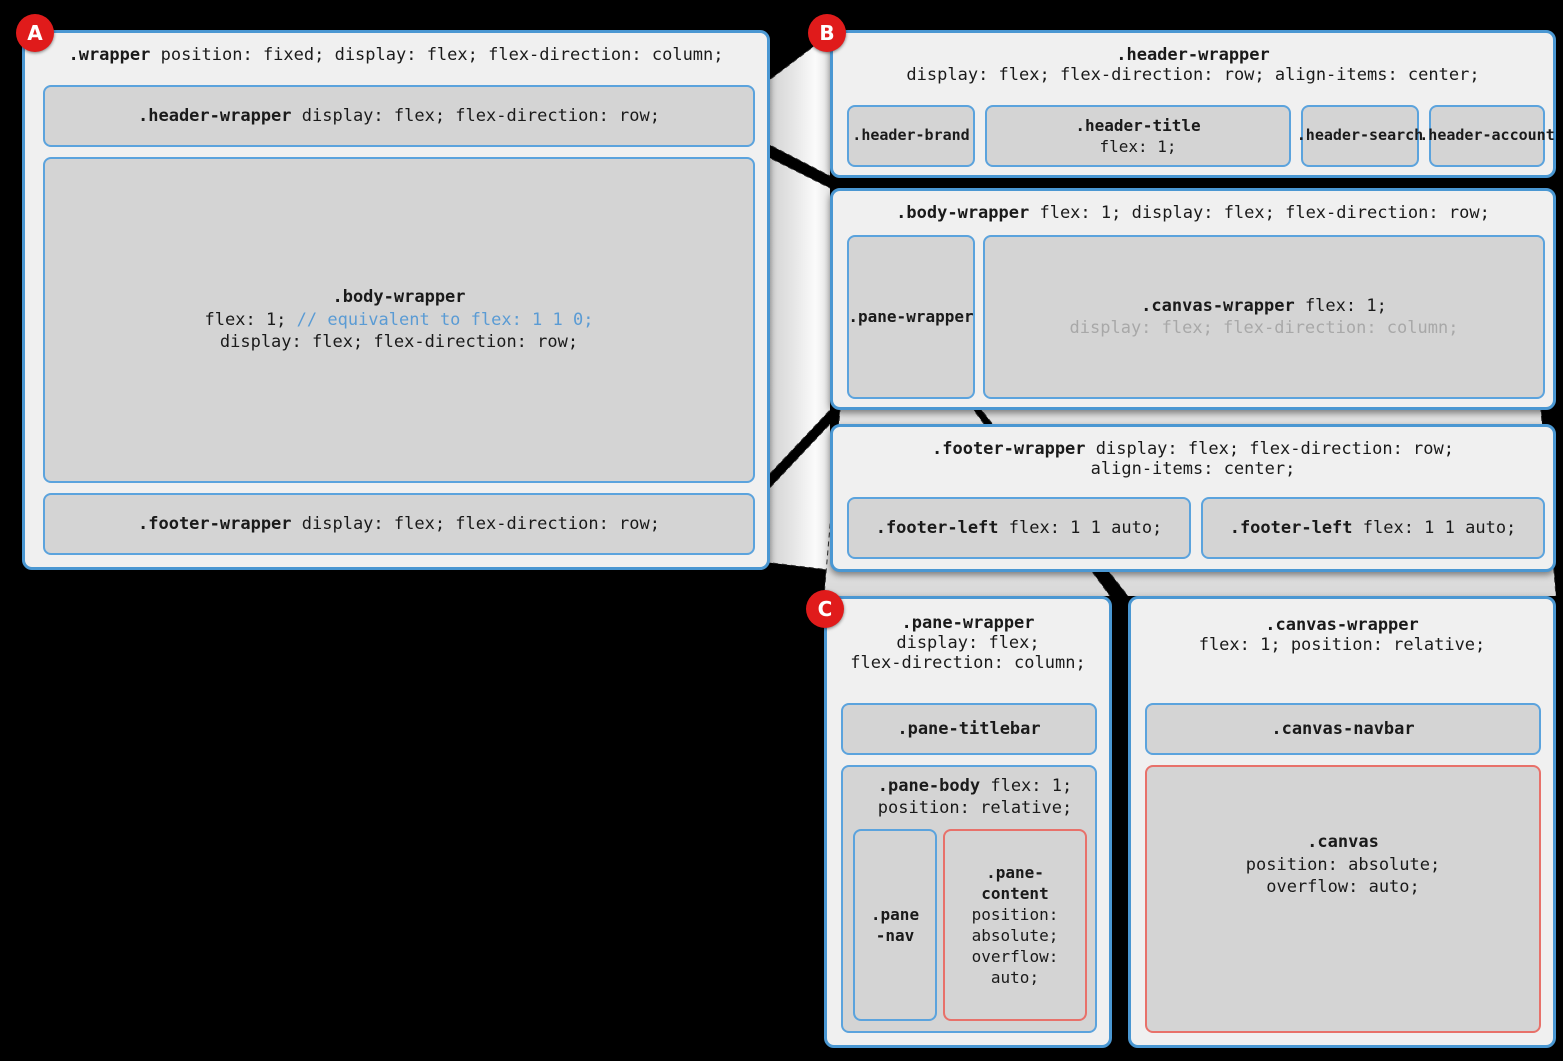  I want to click on pane-content-line4: auto;, so click(1015, 978).